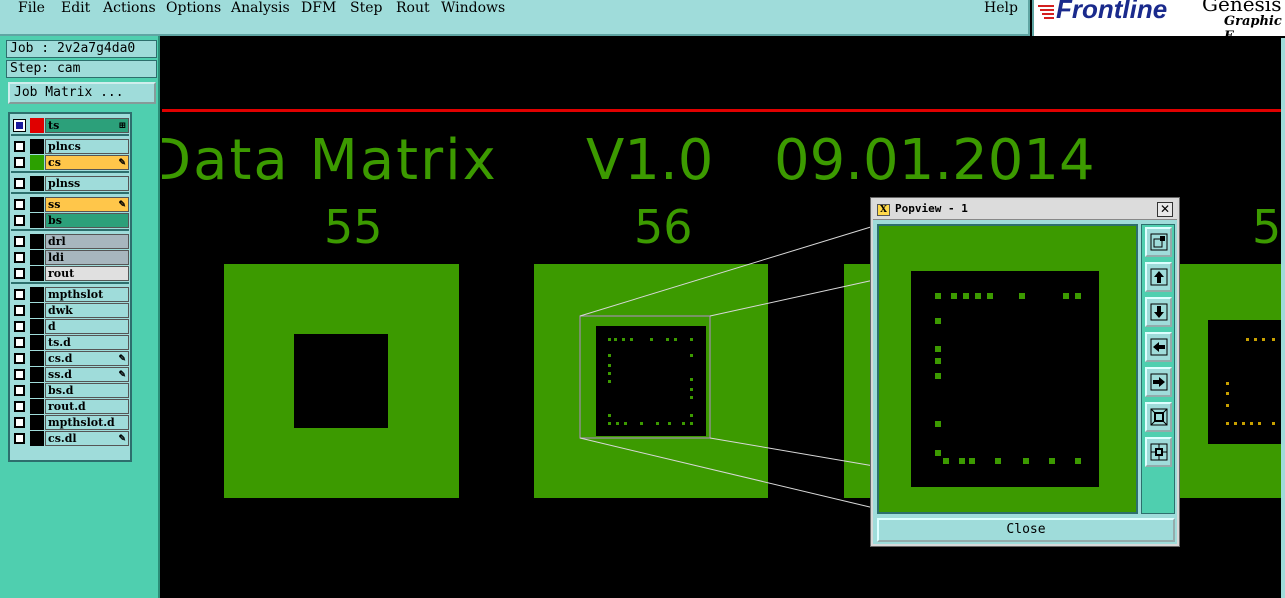 The width and height of the screenshot is (1285, 598). I want to click on layer-name: plnss, so click(87, 183).